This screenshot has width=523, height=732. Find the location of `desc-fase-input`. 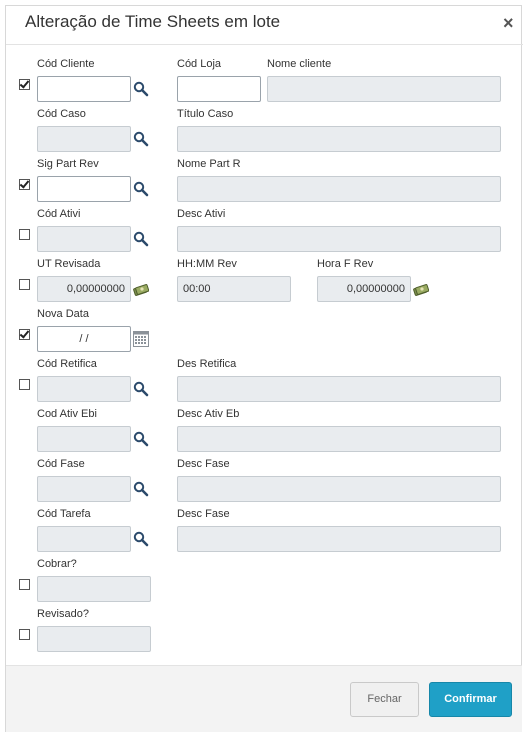

desc-fase-input is located at coordinates (339, 489).